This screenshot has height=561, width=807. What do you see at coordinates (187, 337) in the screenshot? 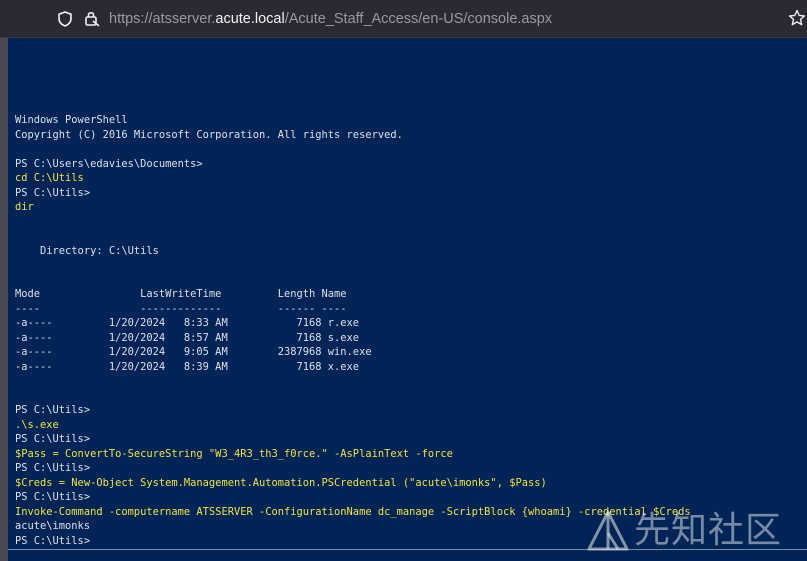
I see `console-output-line: -a---- 1/20/2024 8:57 AM 7168 s.exe` at bounding box center [187, 337].